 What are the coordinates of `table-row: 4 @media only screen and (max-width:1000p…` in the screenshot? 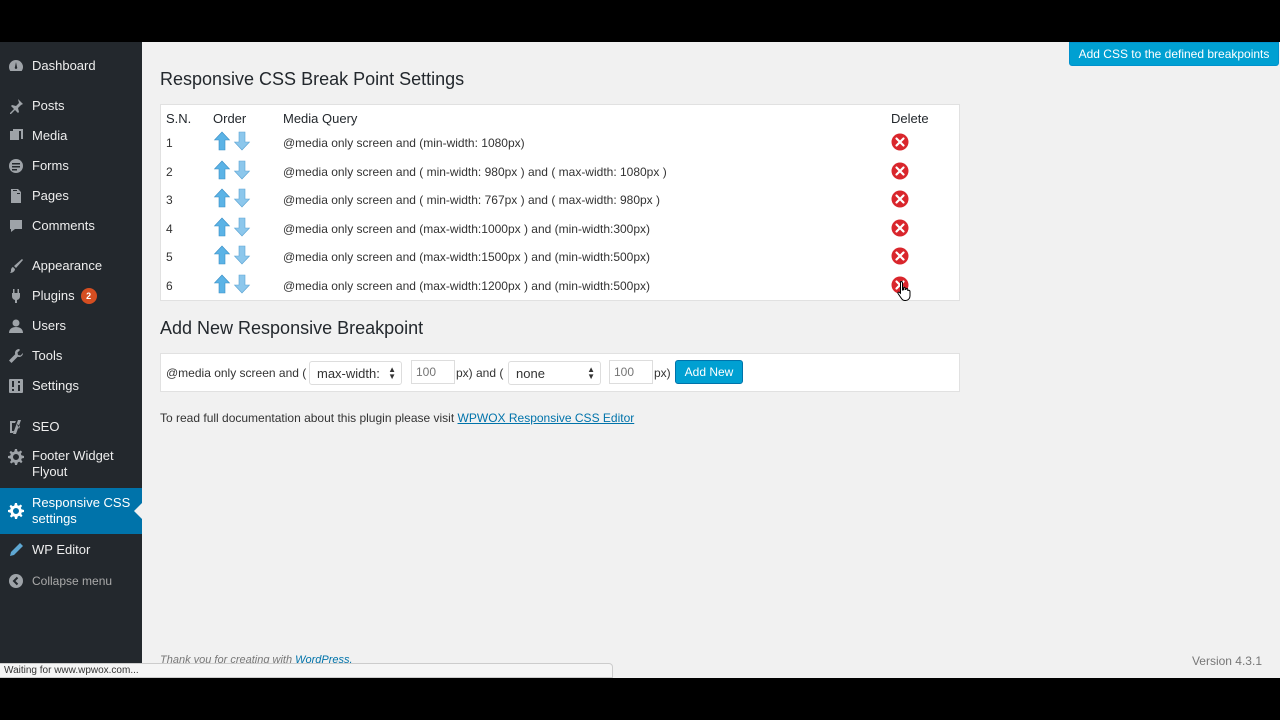 It's located at (560, 229).